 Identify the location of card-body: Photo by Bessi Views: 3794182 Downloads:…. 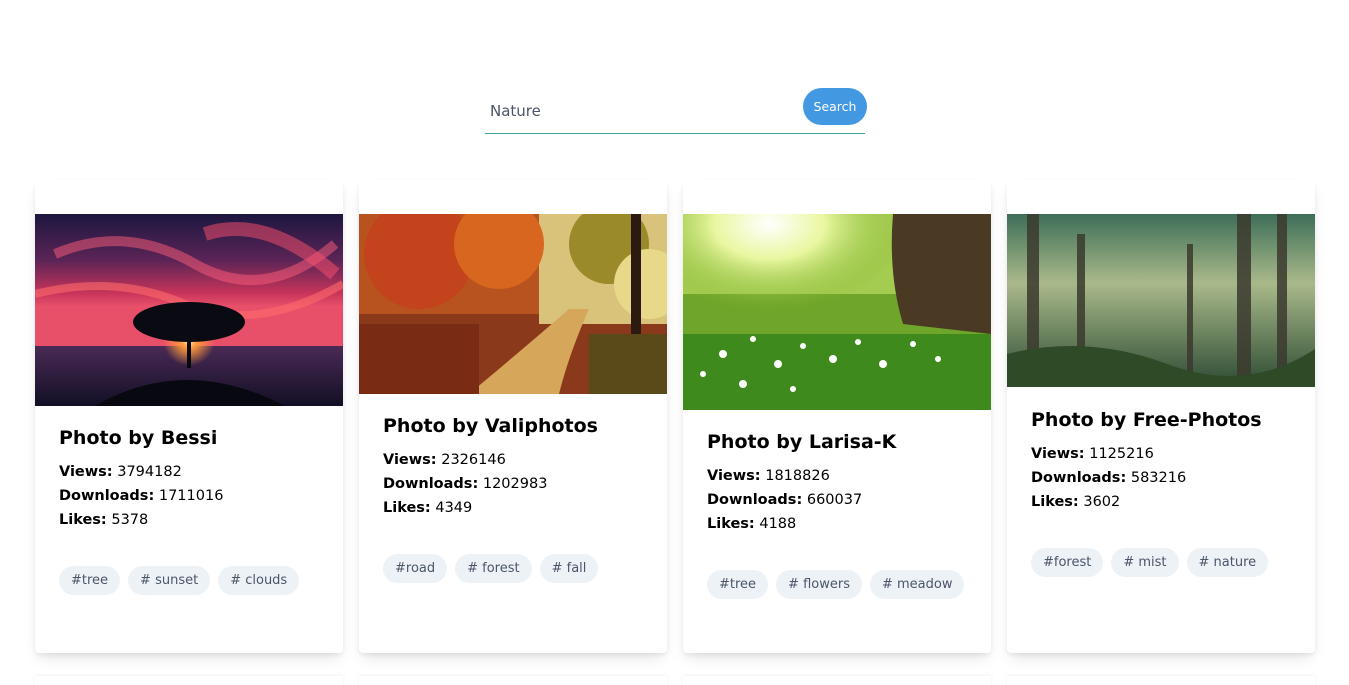
(189, 510).